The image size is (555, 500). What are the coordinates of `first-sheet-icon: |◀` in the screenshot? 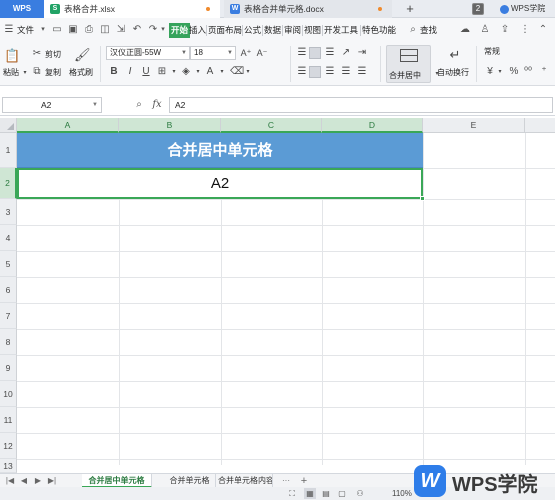 It's located at (10, 481).